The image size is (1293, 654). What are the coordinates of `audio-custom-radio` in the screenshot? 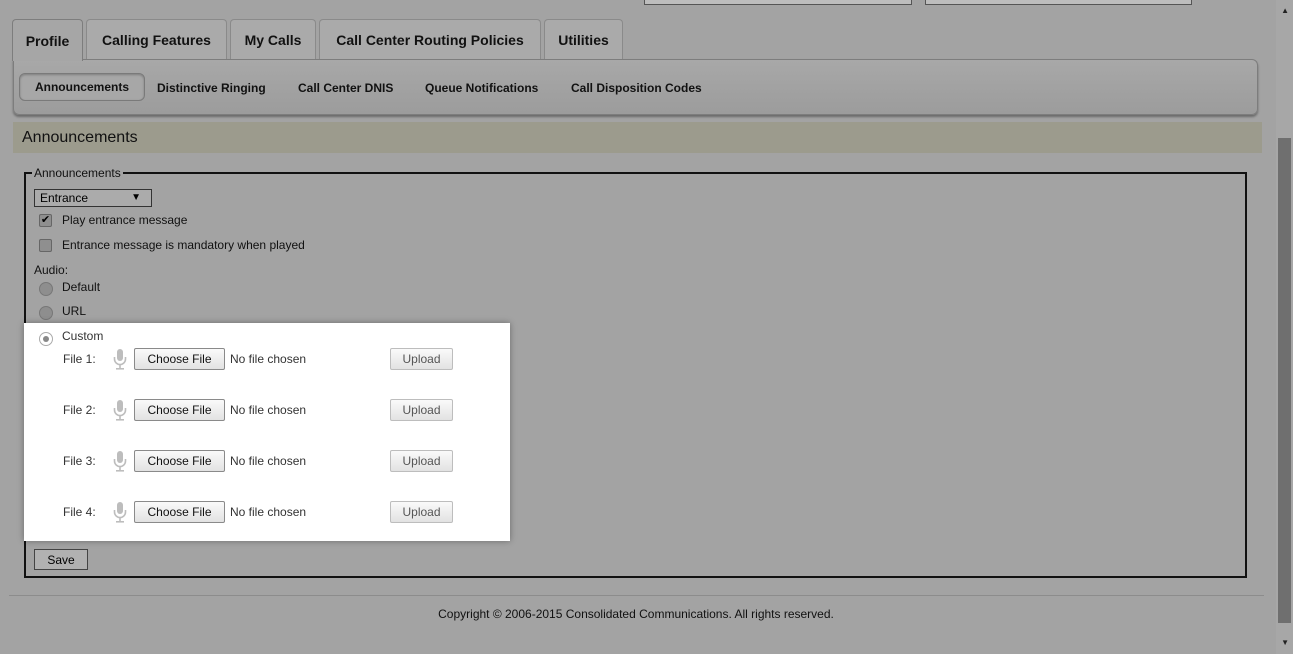 It's located at (46, 339).